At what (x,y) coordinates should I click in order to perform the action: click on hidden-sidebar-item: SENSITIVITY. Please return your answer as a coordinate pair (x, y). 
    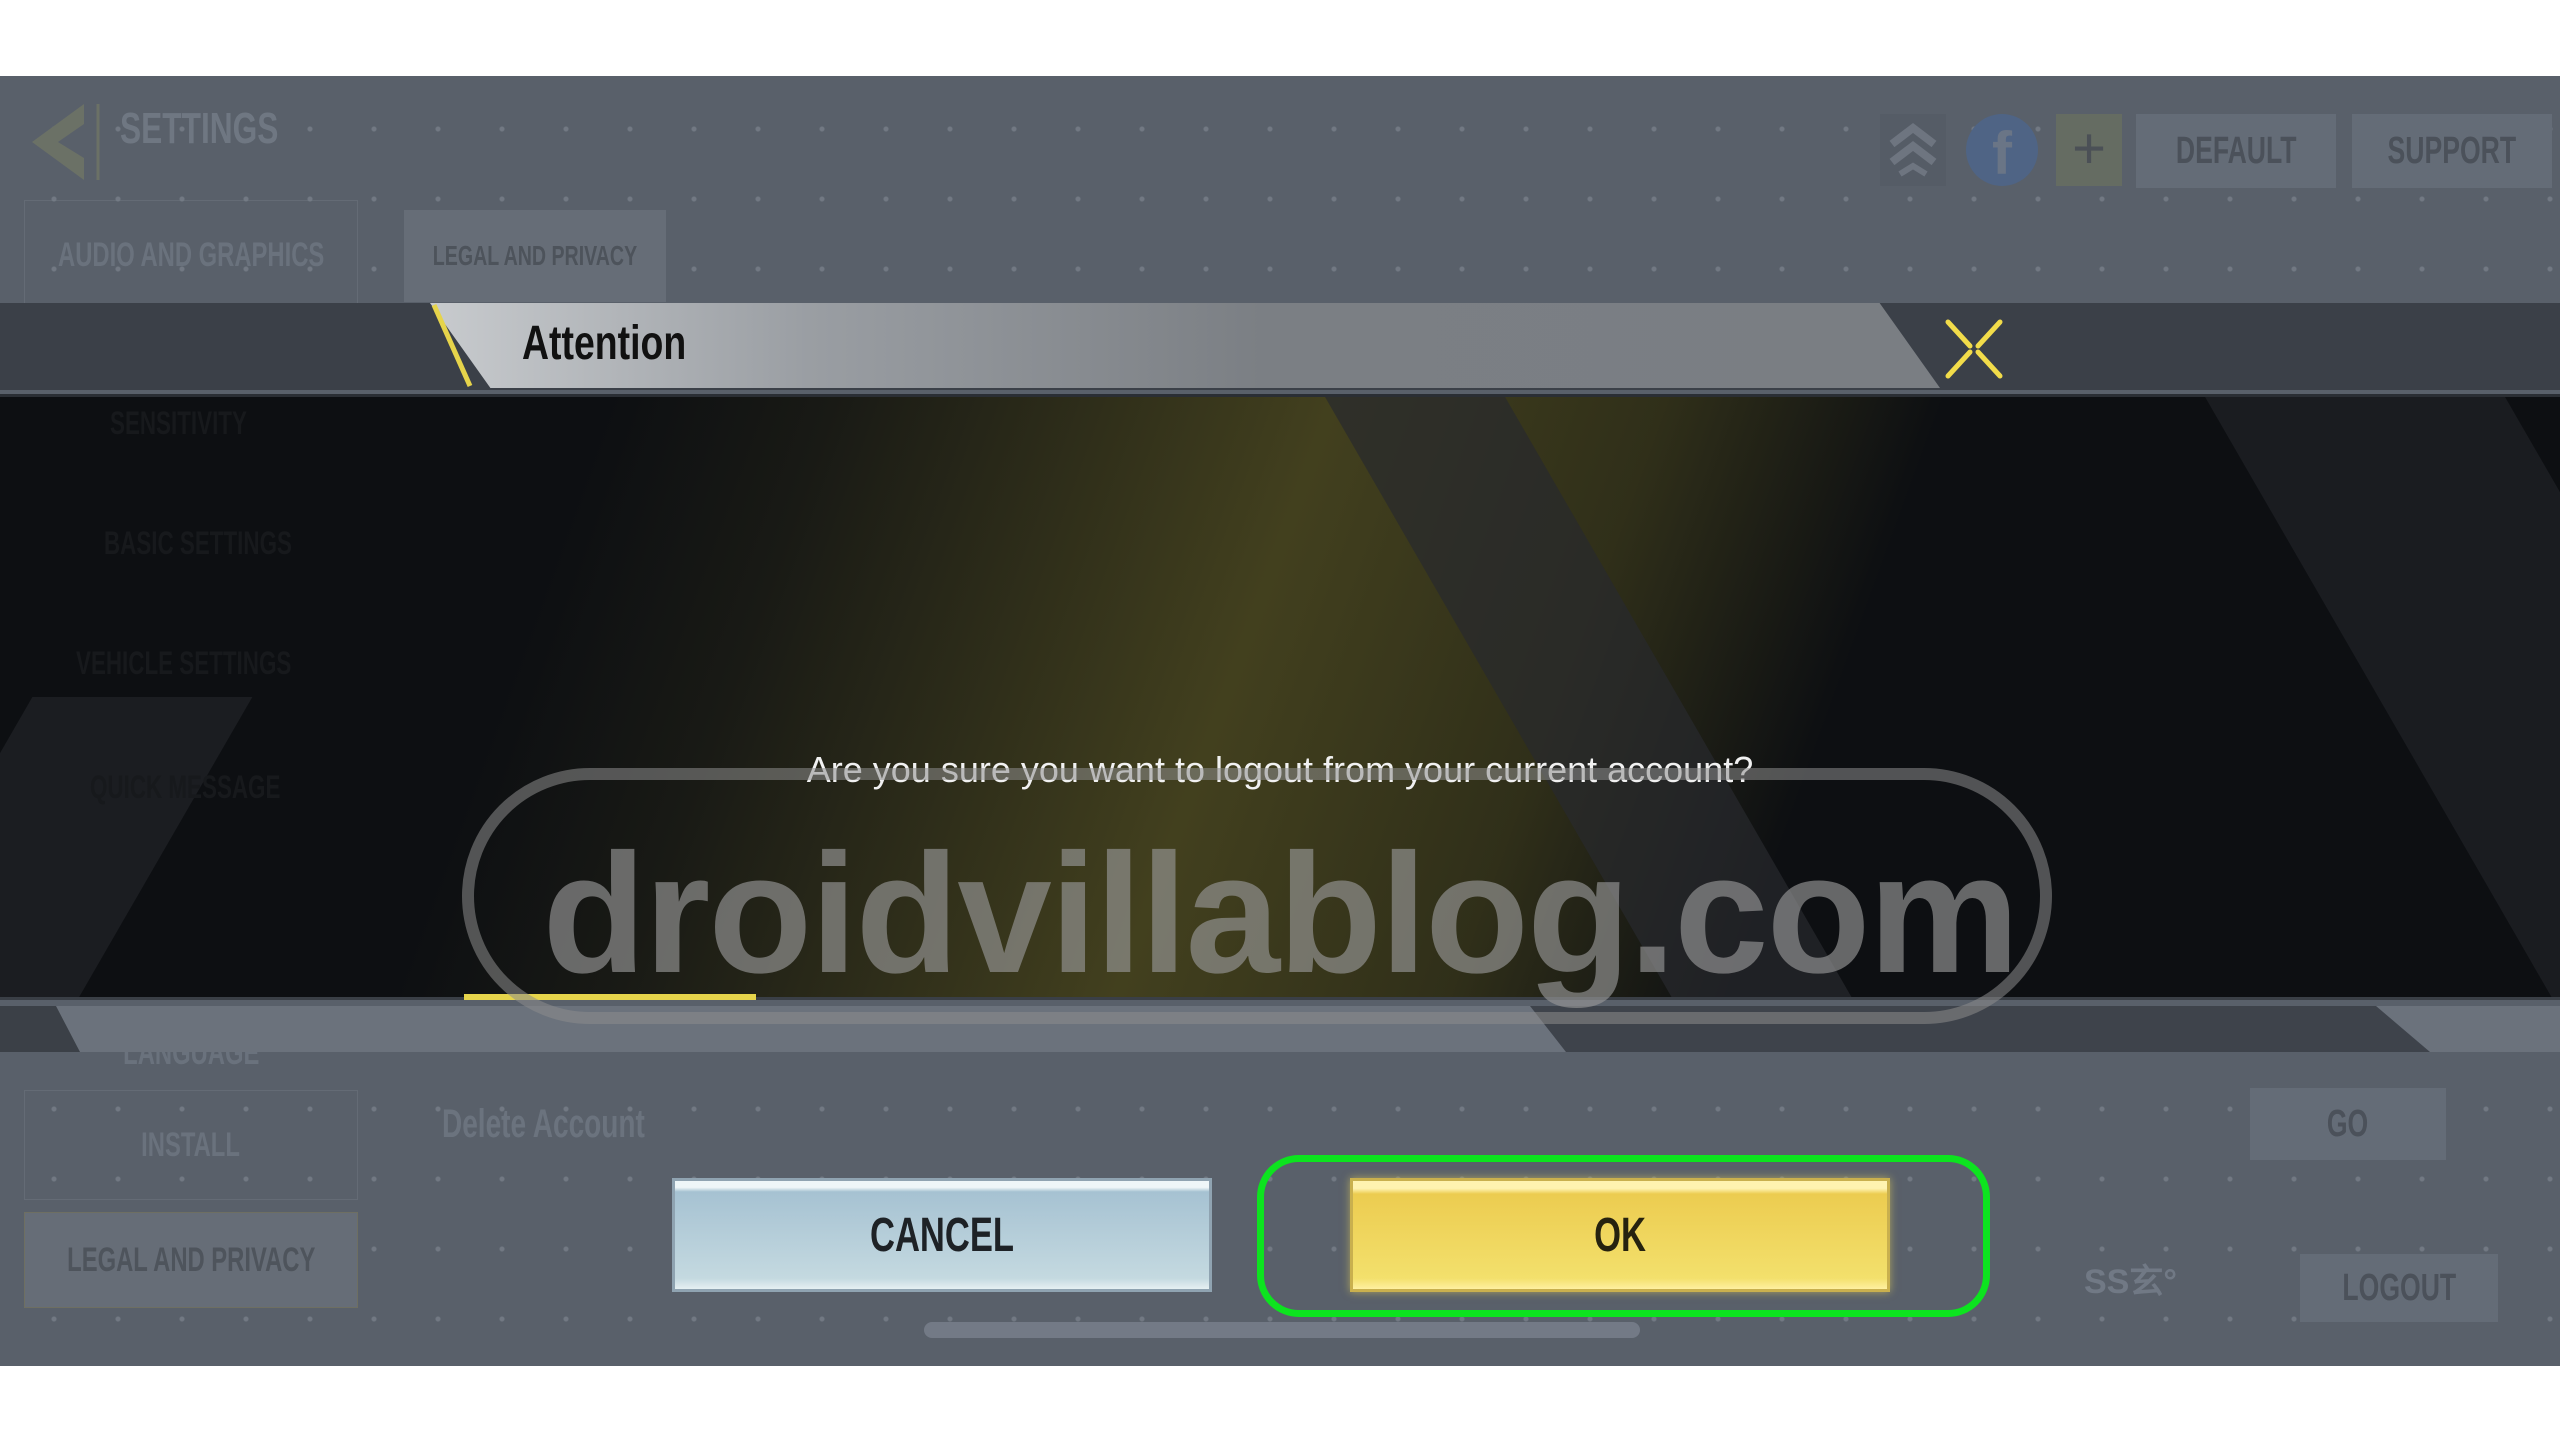
    Looking at the image, I should click on (178, 423).